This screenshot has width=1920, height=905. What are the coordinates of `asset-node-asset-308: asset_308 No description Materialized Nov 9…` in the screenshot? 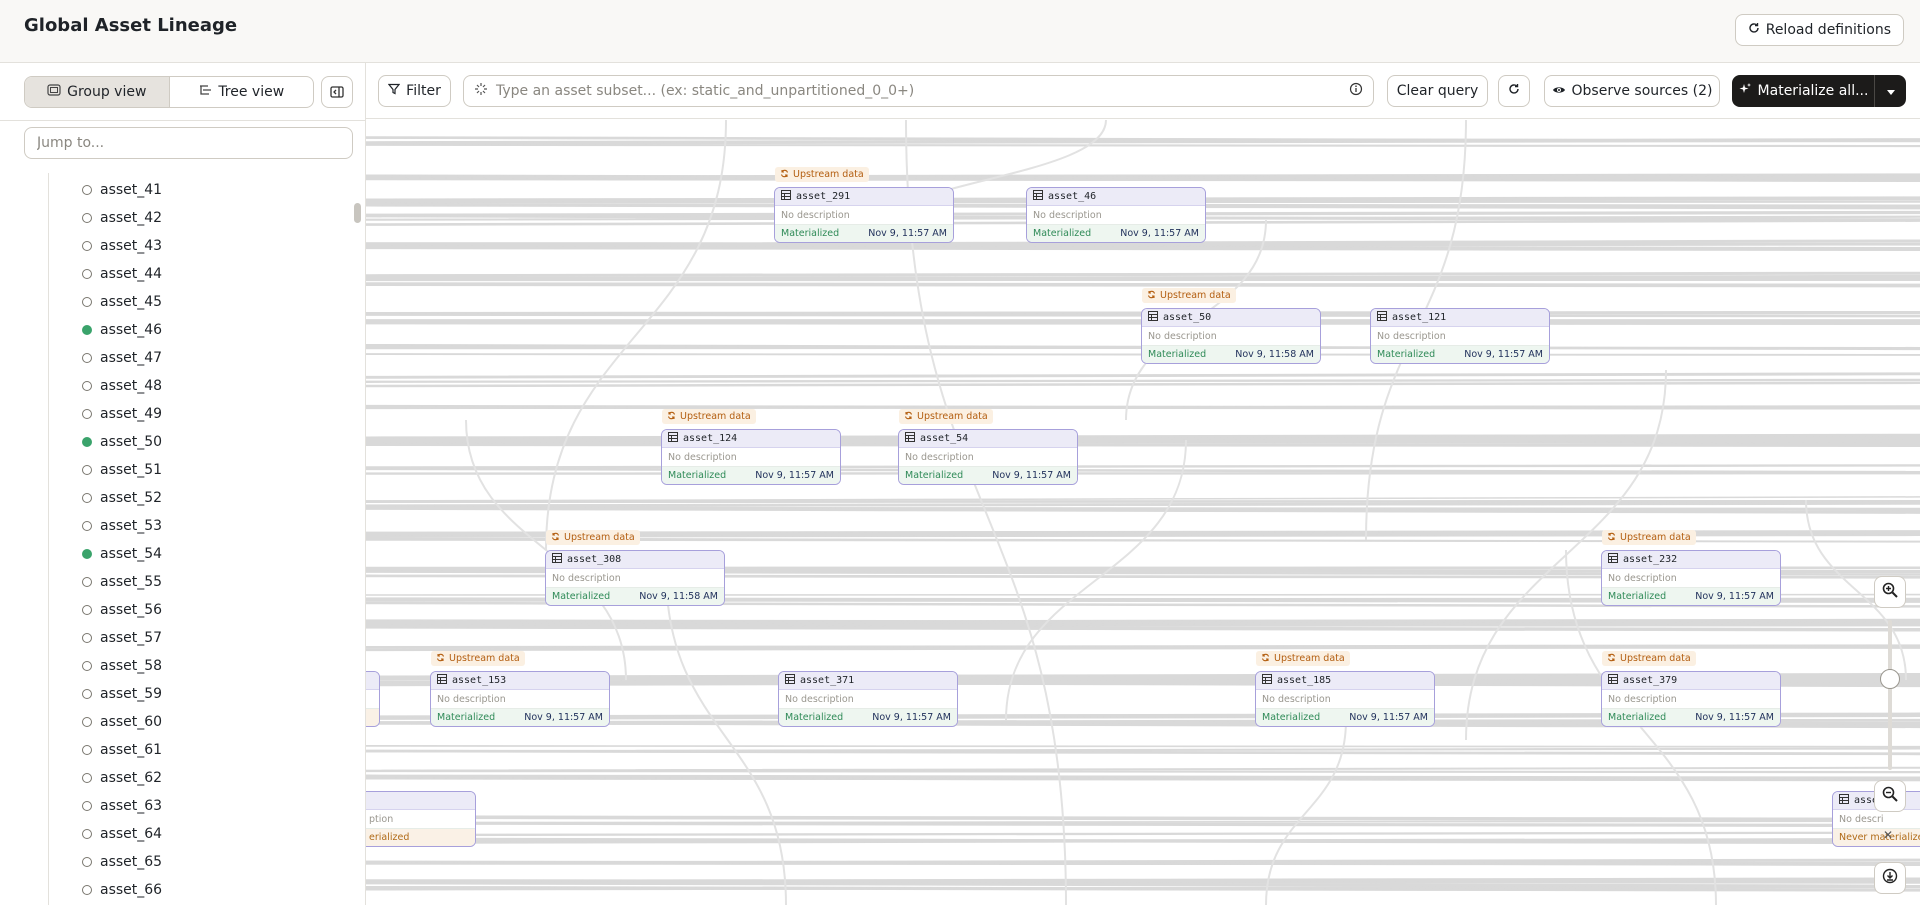 It's located at (635, 578).